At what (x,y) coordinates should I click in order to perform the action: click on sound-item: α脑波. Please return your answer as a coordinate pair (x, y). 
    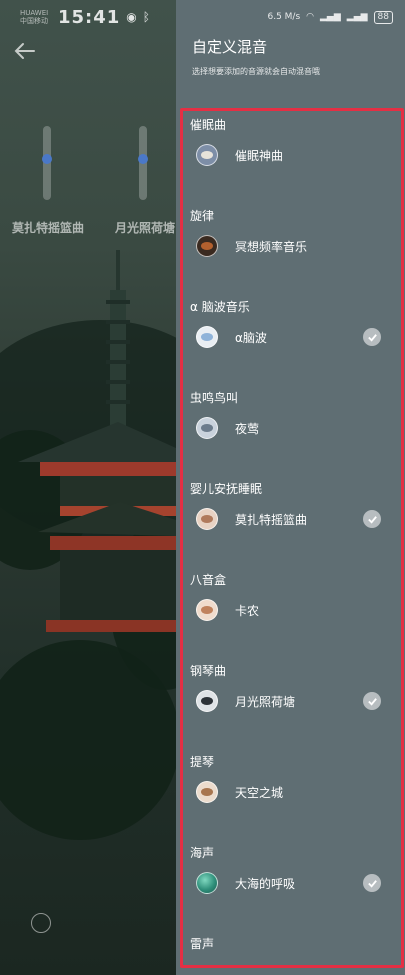
    Looking at the image, I should click on (293, 337).